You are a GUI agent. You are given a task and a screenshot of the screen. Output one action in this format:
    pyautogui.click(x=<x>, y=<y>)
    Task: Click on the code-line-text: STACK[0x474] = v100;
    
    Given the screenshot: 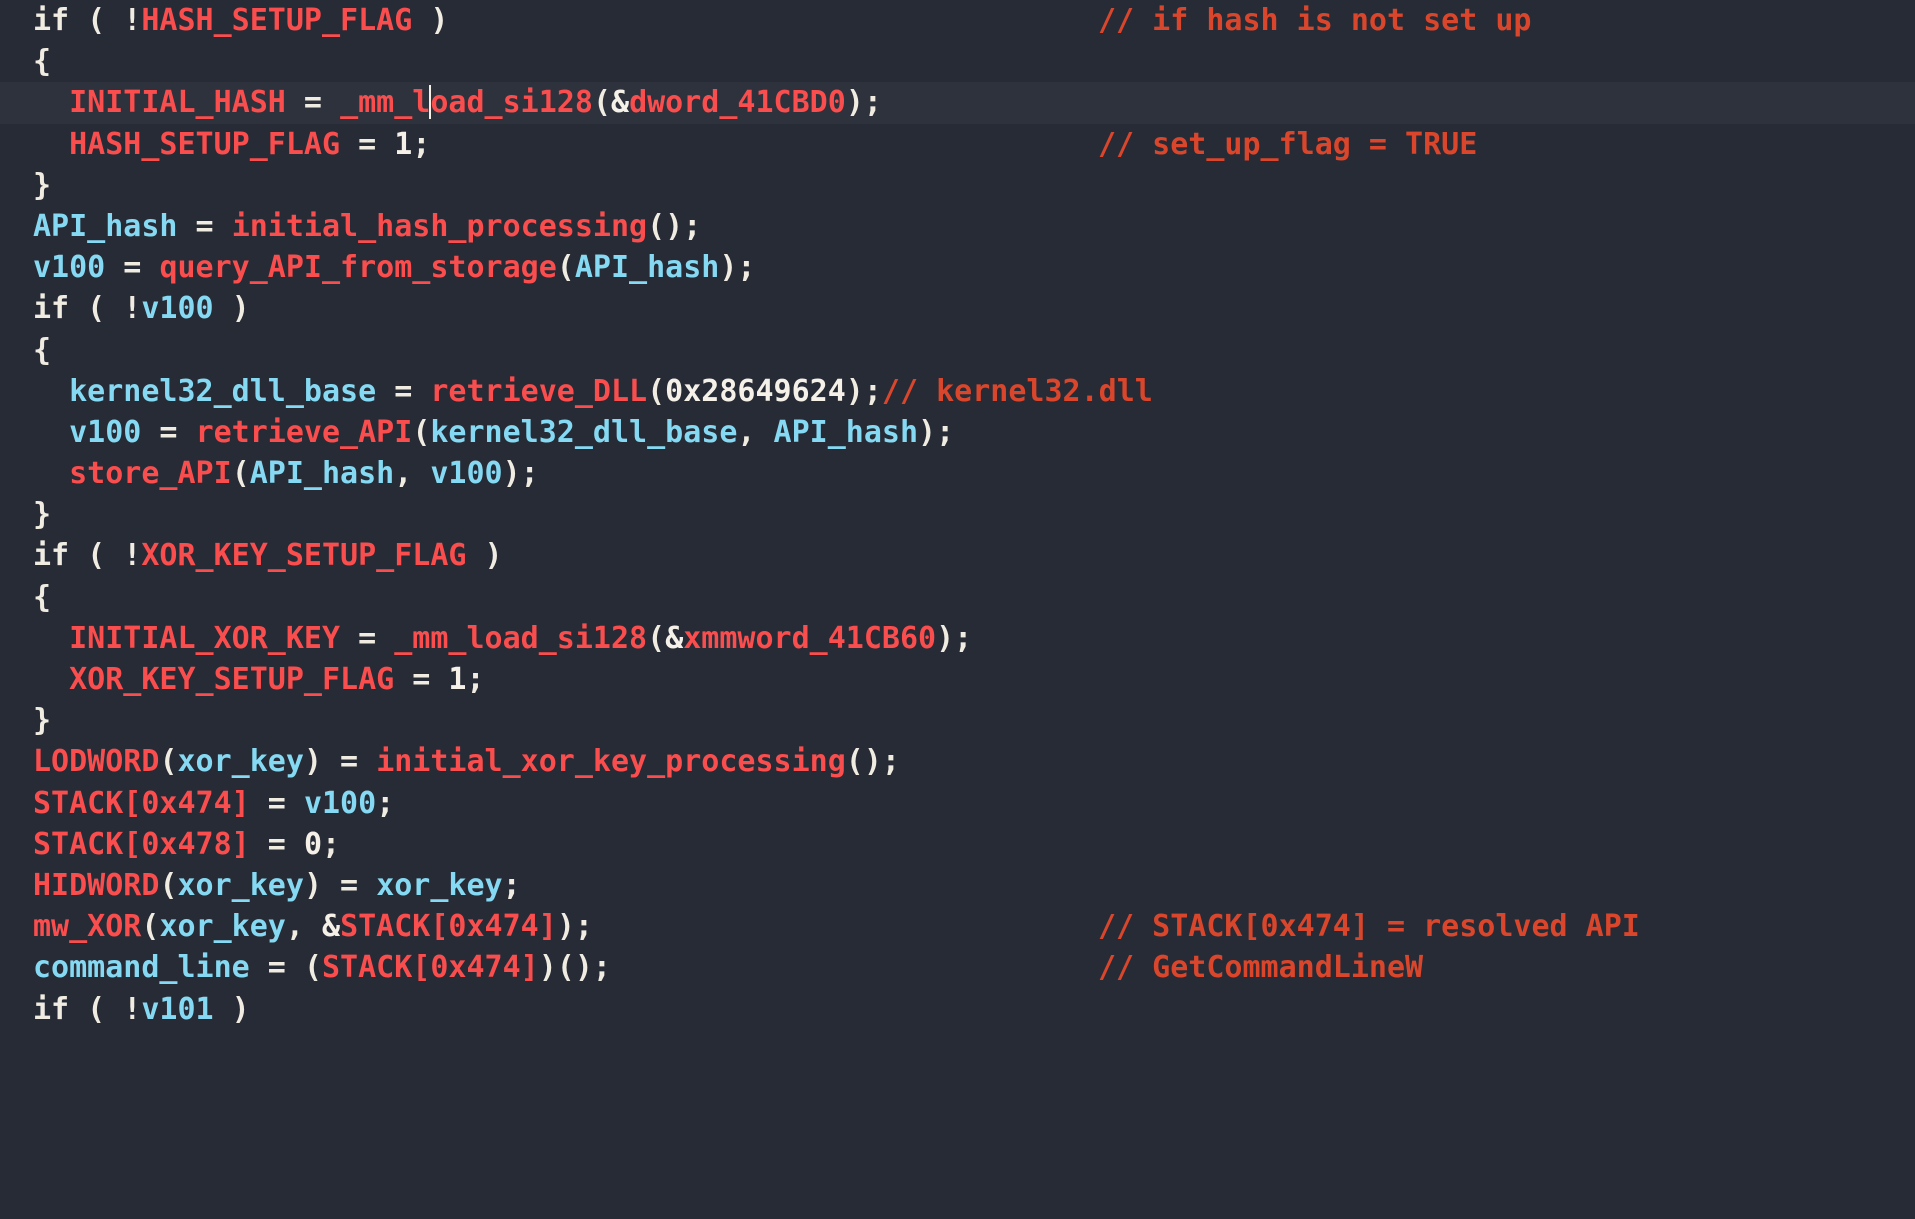 What is the action you would take?
    pyautogui.click(x=213, y=803)
    